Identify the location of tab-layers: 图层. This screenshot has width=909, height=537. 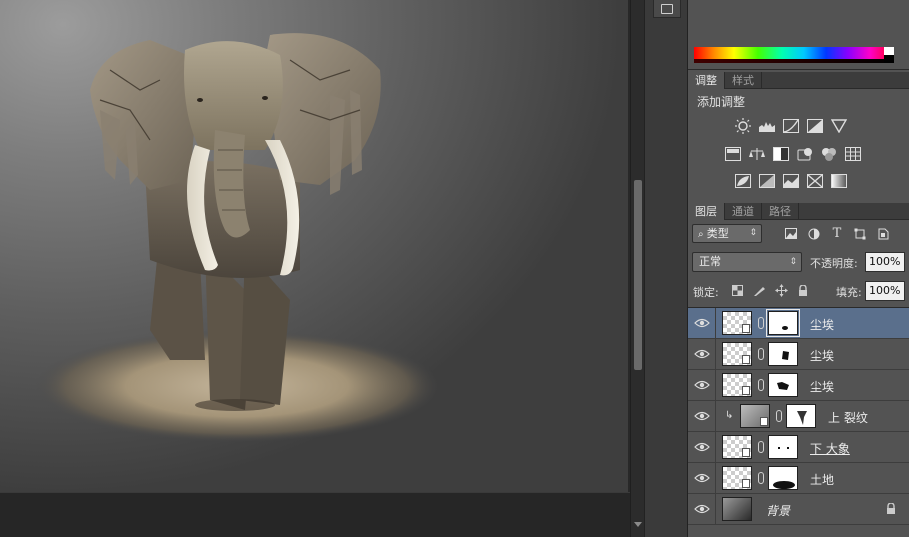
(706, 211).